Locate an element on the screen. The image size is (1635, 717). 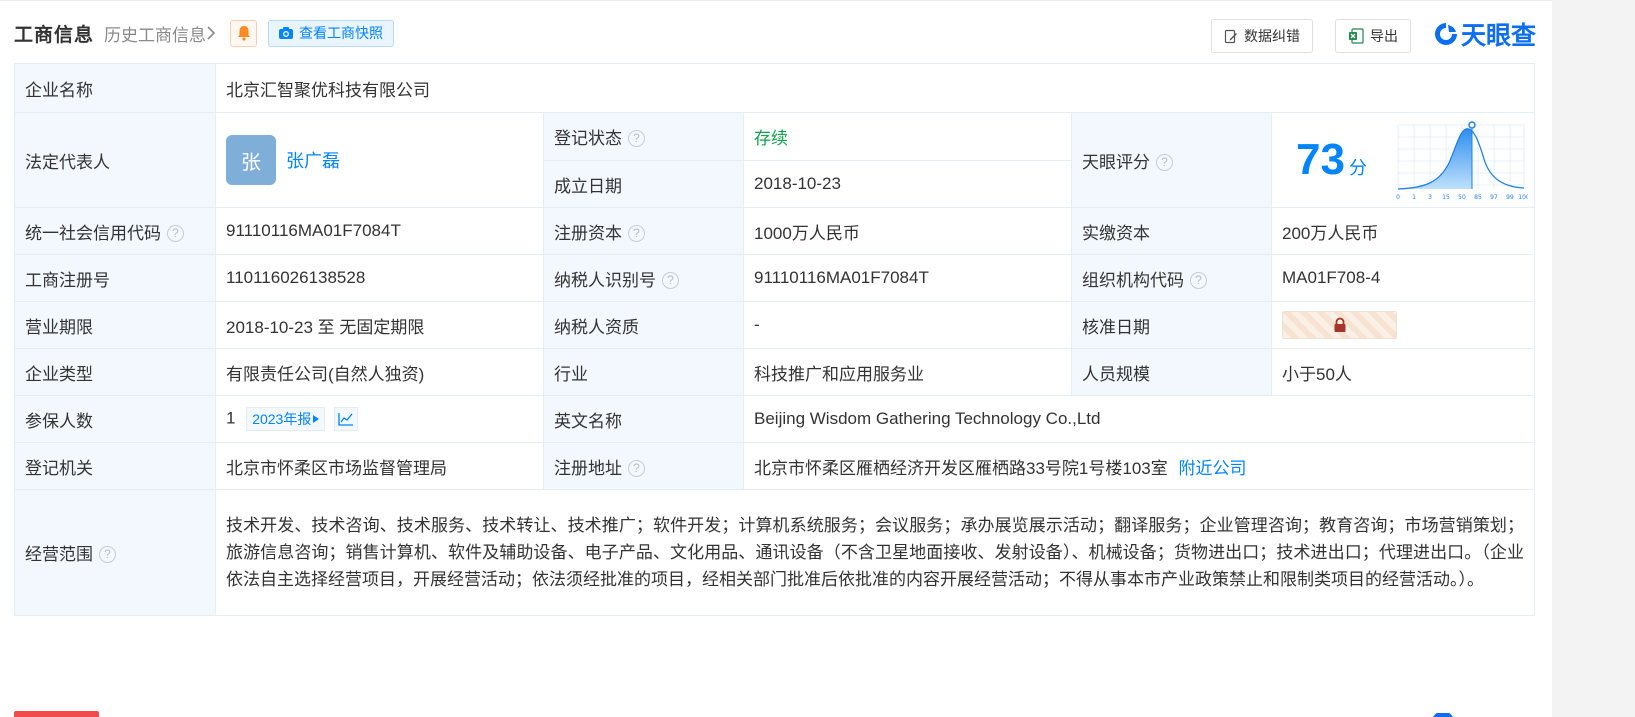
tianyancha-logo-icon is located at coordinates (1446, 34).